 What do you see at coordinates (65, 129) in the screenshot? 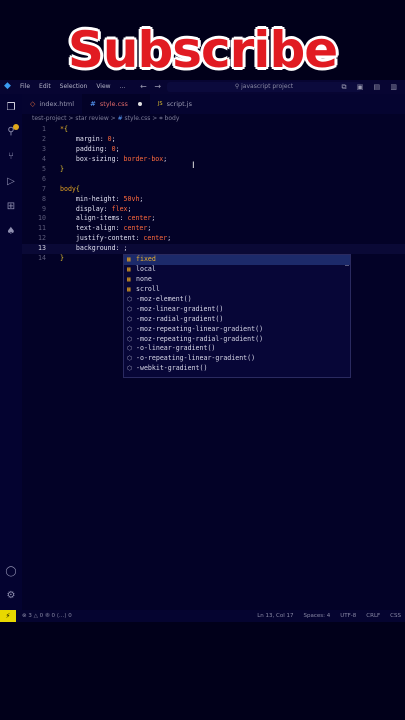
I see `code-token: {` at bounding box center [65, 129].